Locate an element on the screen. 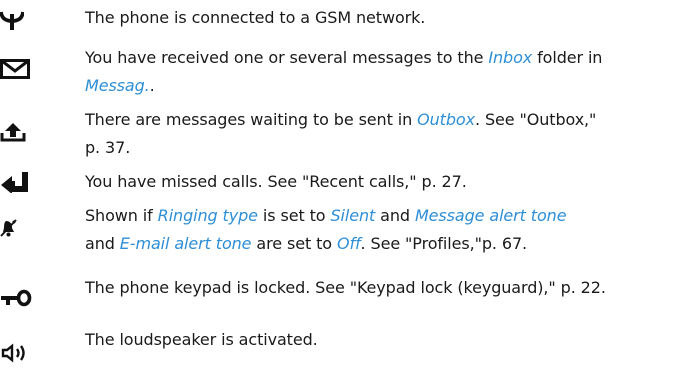 The width and height of the screenshot is (674, 384). link-ringing-type: Ringing type is located at coordinates (208, 215).